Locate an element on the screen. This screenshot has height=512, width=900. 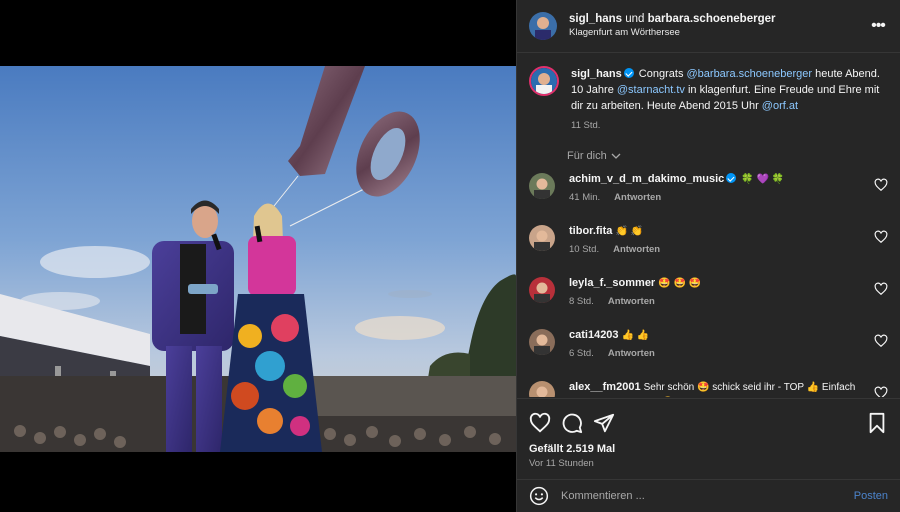
filter-label: Für dich is located at coordinates (587, 156).